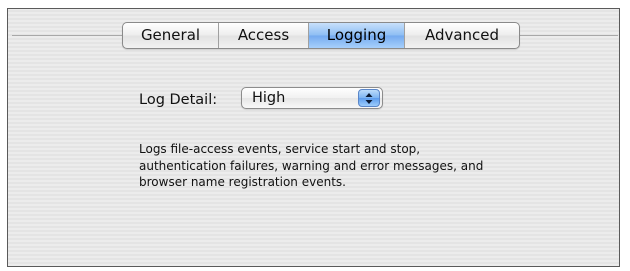 Image resolution: width=630 pixels, height=271 pixels. I want to click on tab-general: General, so click(171, 35).